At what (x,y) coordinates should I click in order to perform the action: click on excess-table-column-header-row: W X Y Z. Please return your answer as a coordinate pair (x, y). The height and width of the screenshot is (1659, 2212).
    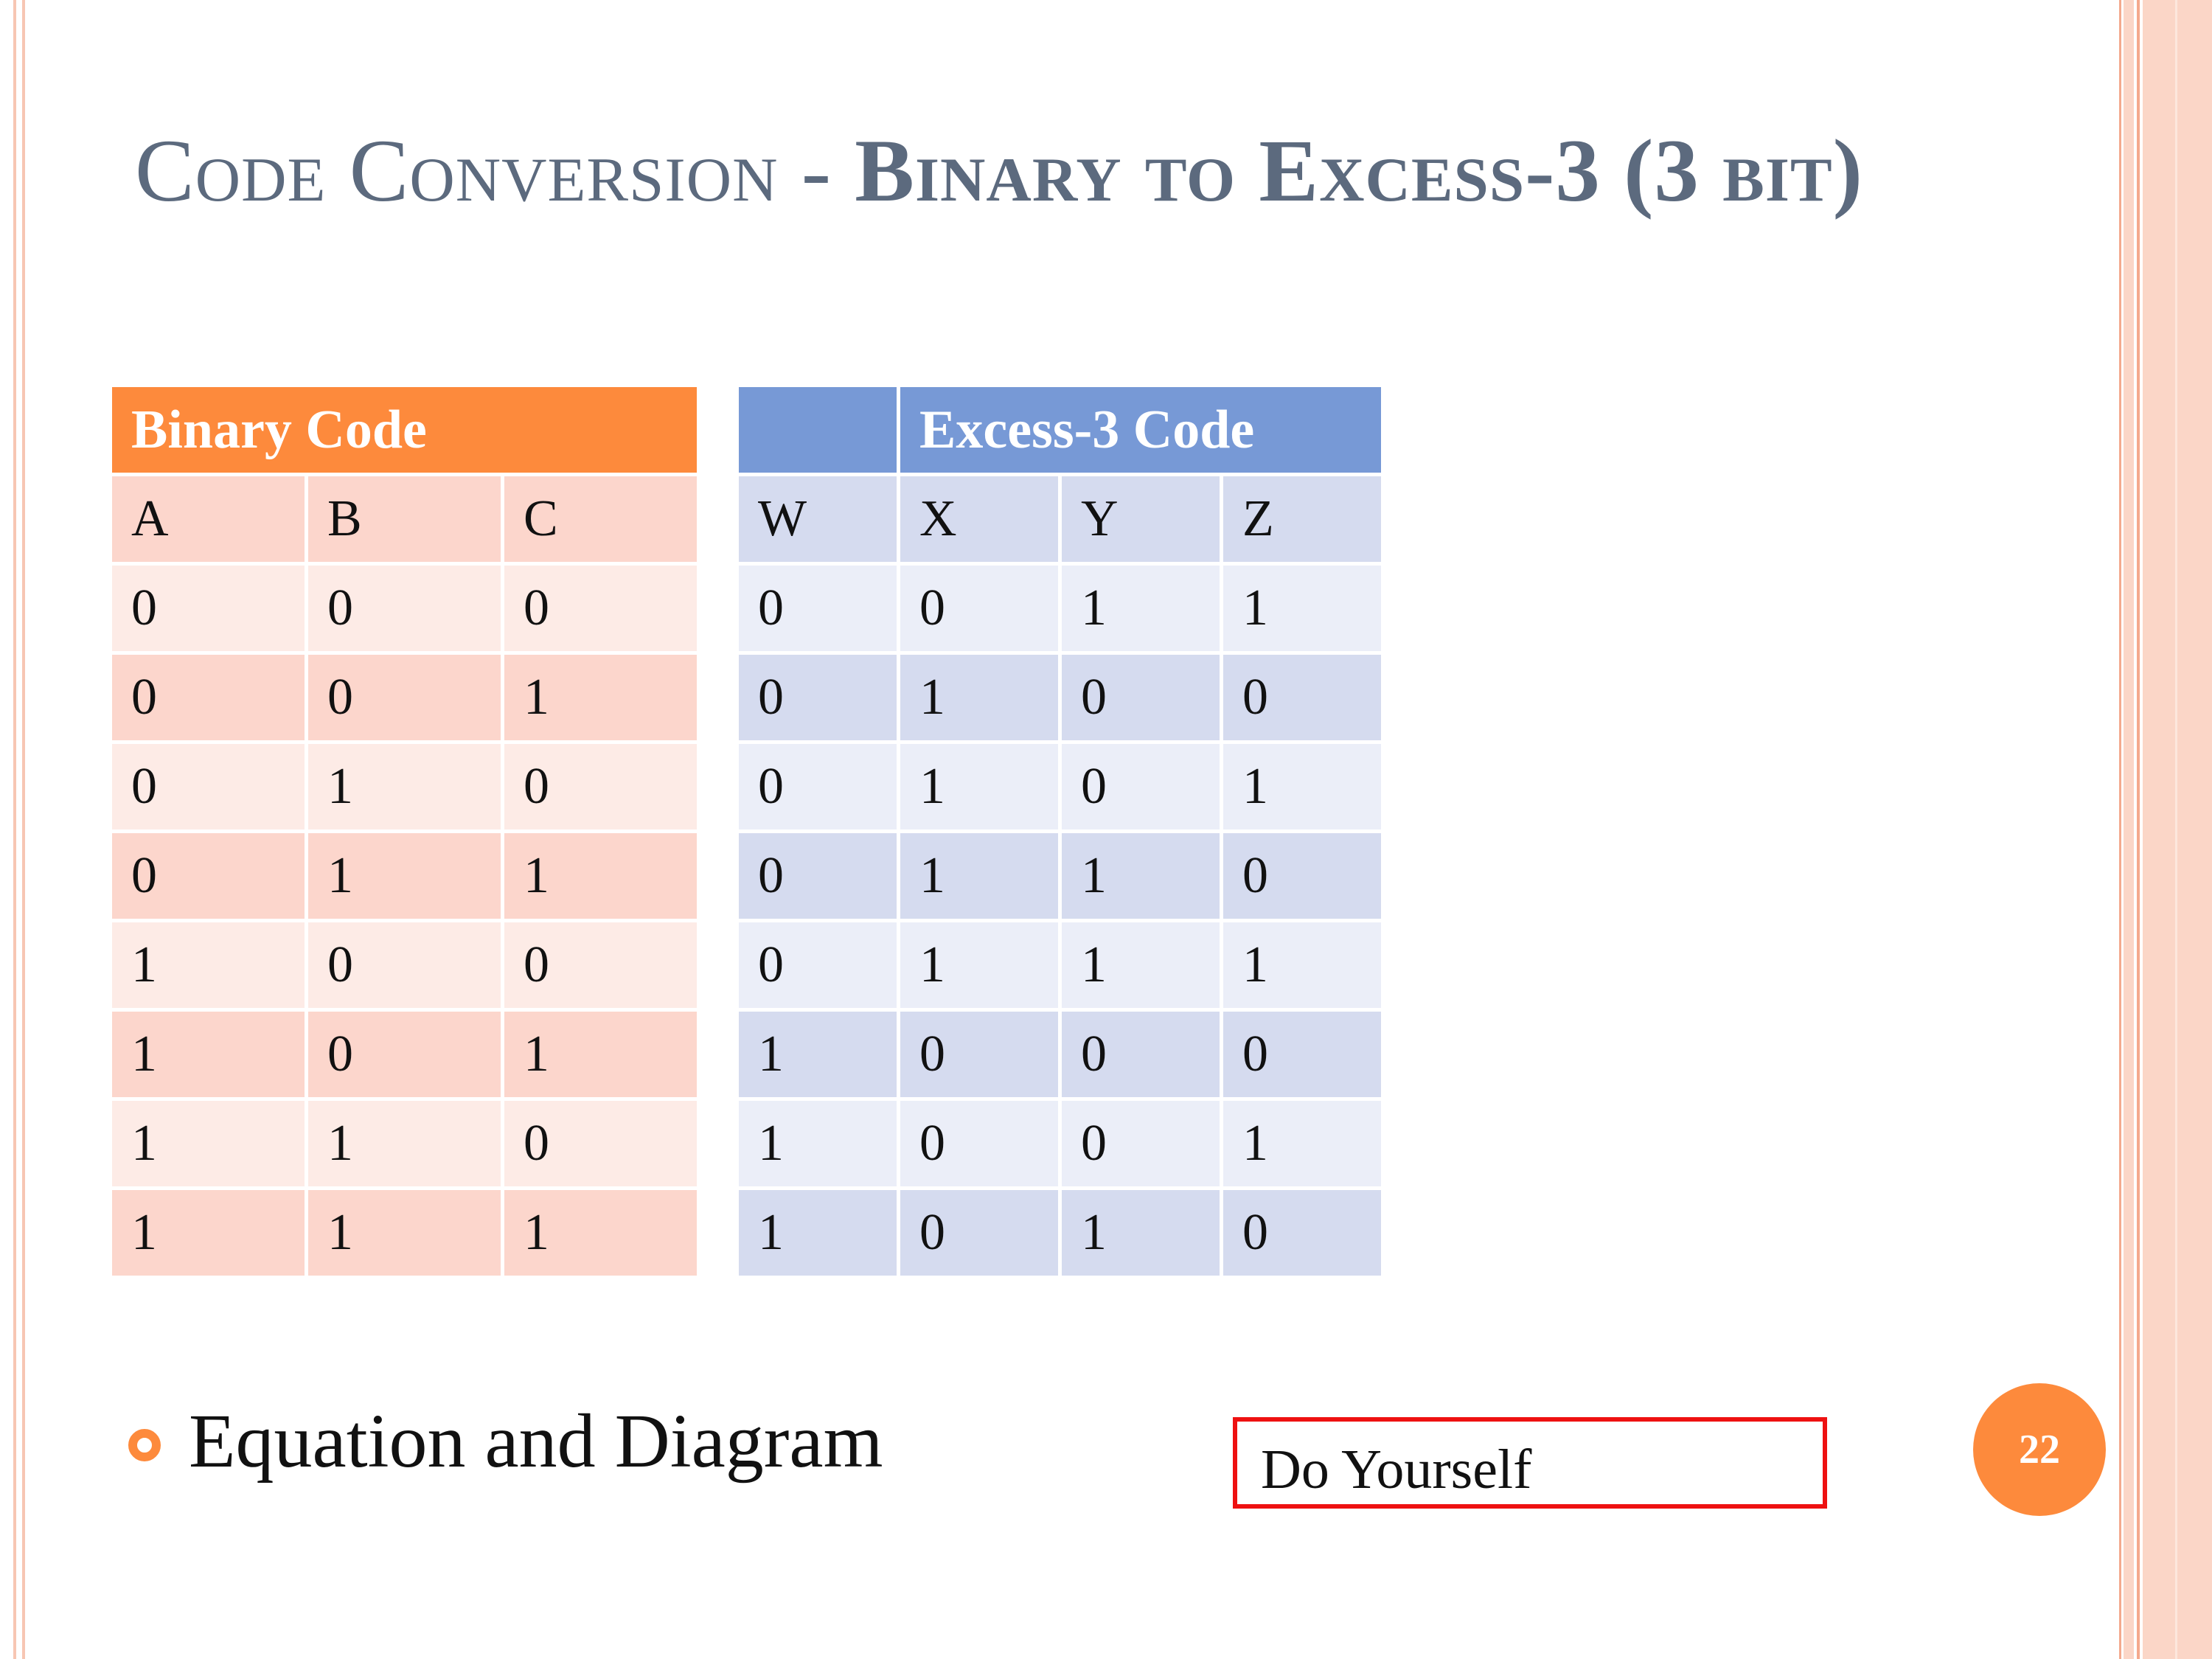
    Looking at the image, I should click on (1060, 519).